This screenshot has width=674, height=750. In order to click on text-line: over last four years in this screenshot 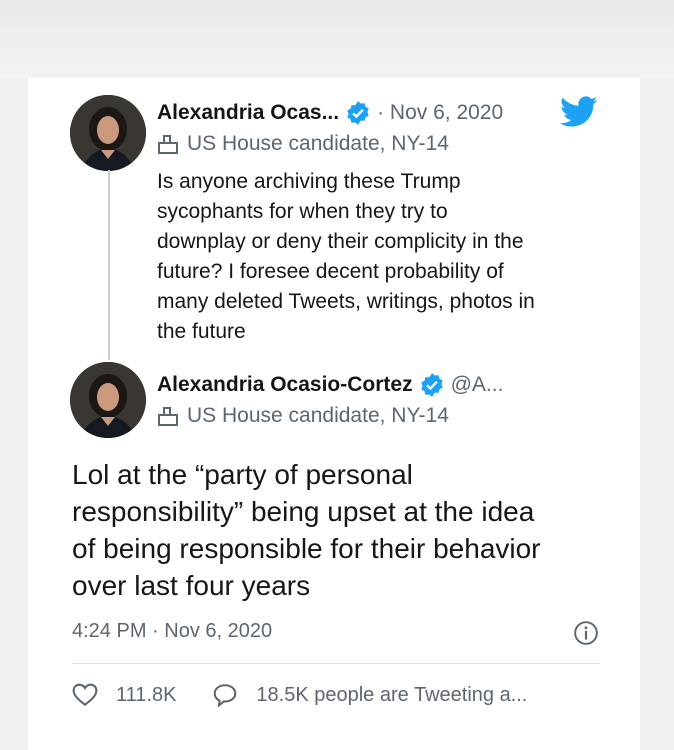, I will do `click(191, 585)`.